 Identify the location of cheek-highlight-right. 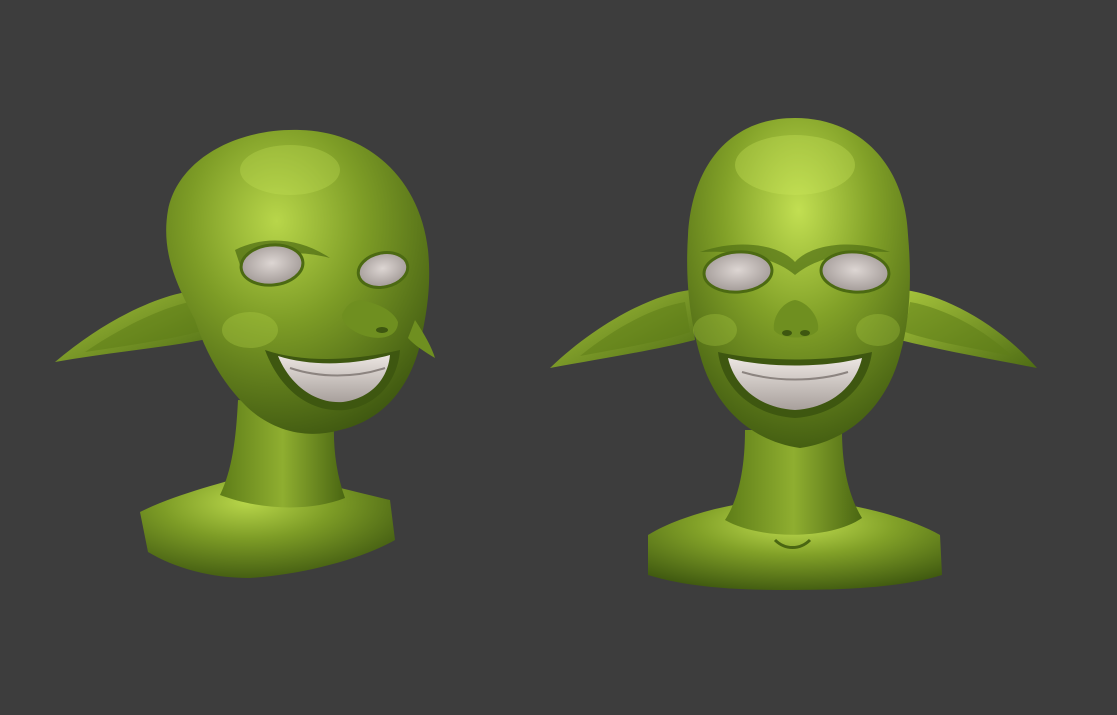
(878, 330).